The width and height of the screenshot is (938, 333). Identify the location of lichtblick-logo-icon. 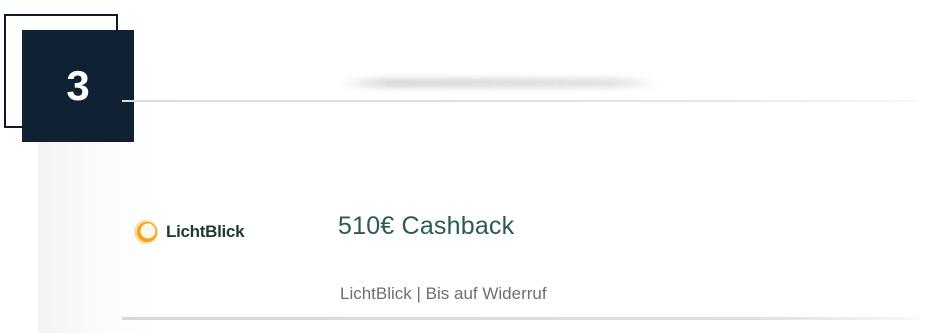
(146, 232).